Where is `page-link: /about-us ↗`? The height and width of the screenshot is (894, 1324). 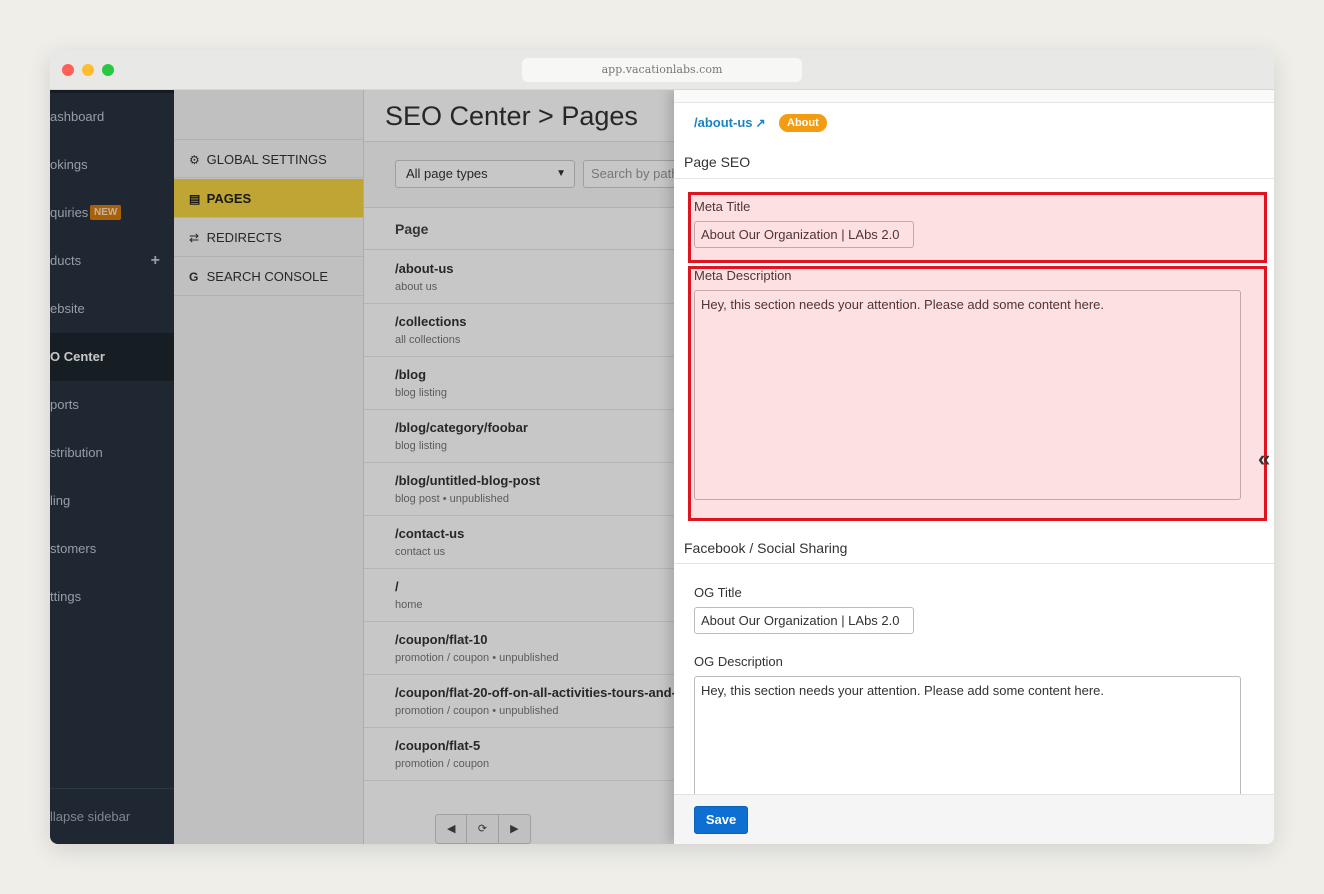
page-link: /about-us ↗ is located at coordinates (730, 122).